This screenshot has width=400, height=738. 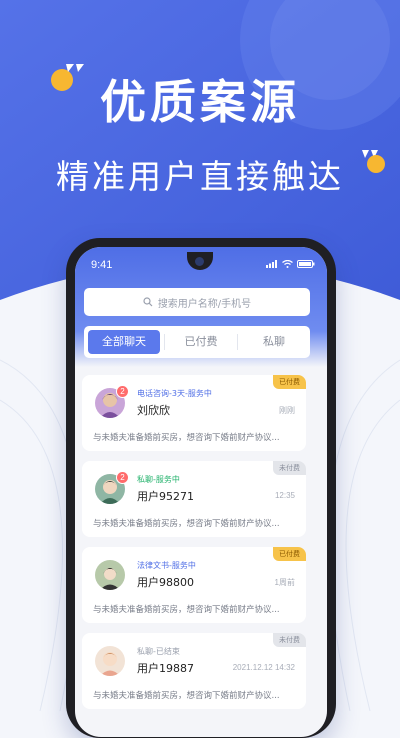 I want to click on wifi-icon, so click(x=287, y=264).